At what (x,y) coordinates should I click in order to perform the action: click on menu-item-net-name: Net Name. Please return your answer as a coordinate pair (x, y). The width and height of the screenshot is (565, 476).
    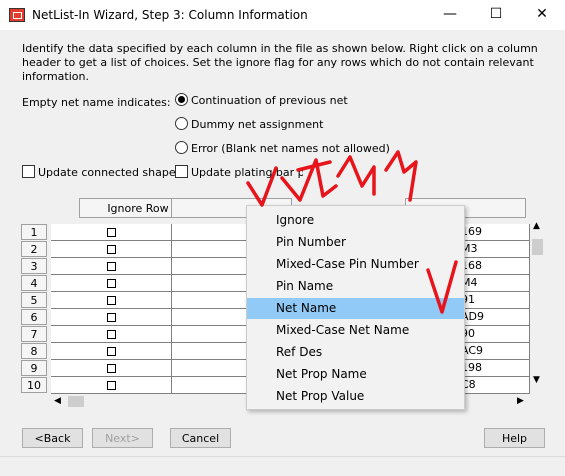
    Looking at the image, I should click on (355, 308).